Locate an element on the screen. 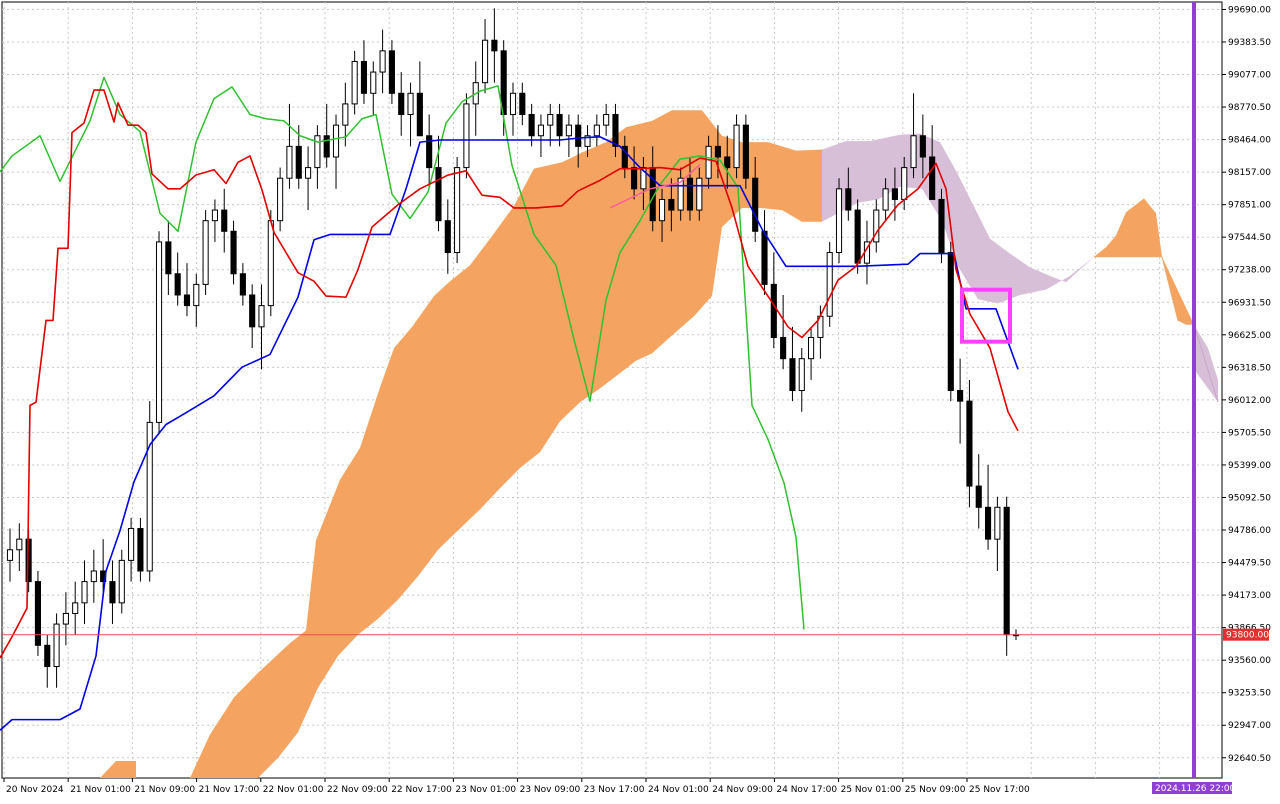 The width and height of the screenshot is (1280, 804). y-tick-label: 94173.00 is located at coordinates (1249, 596).